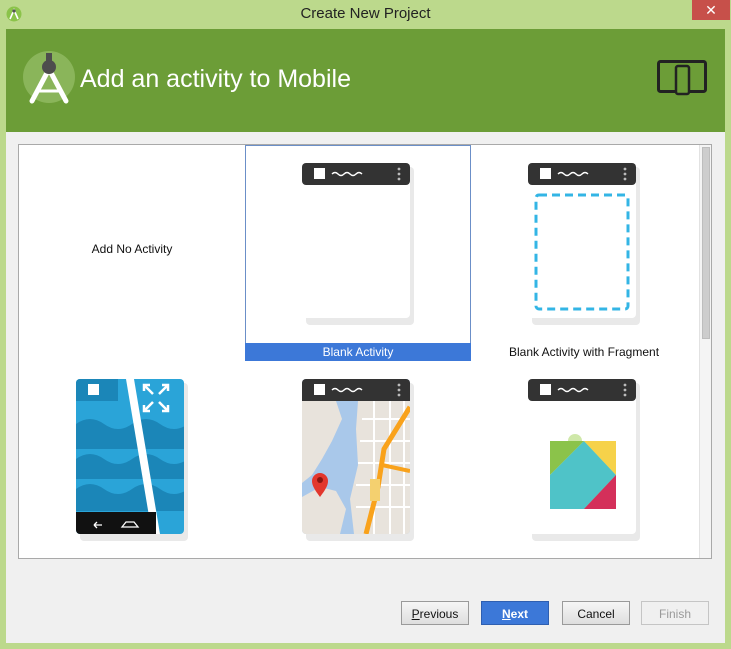 The height and width of the screenshot is (649, 731). I want to click on maps-activity-thumbnail, so click(358, 460).